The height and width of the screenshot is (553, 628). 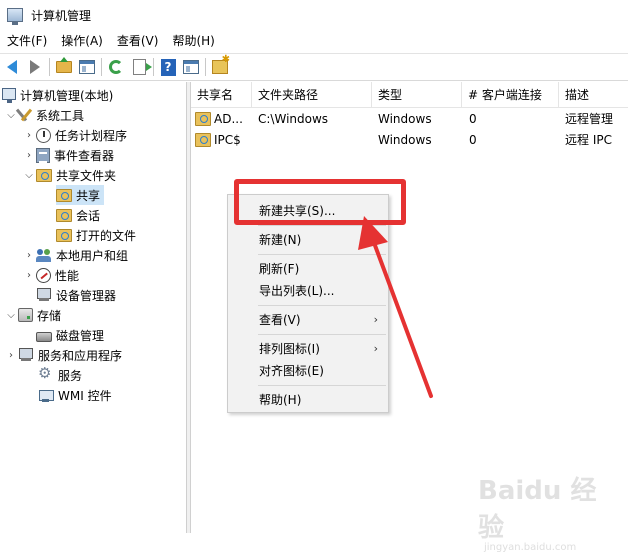 I want to click on tree-item-label: 事件查看器, so click(x=84, y=155).